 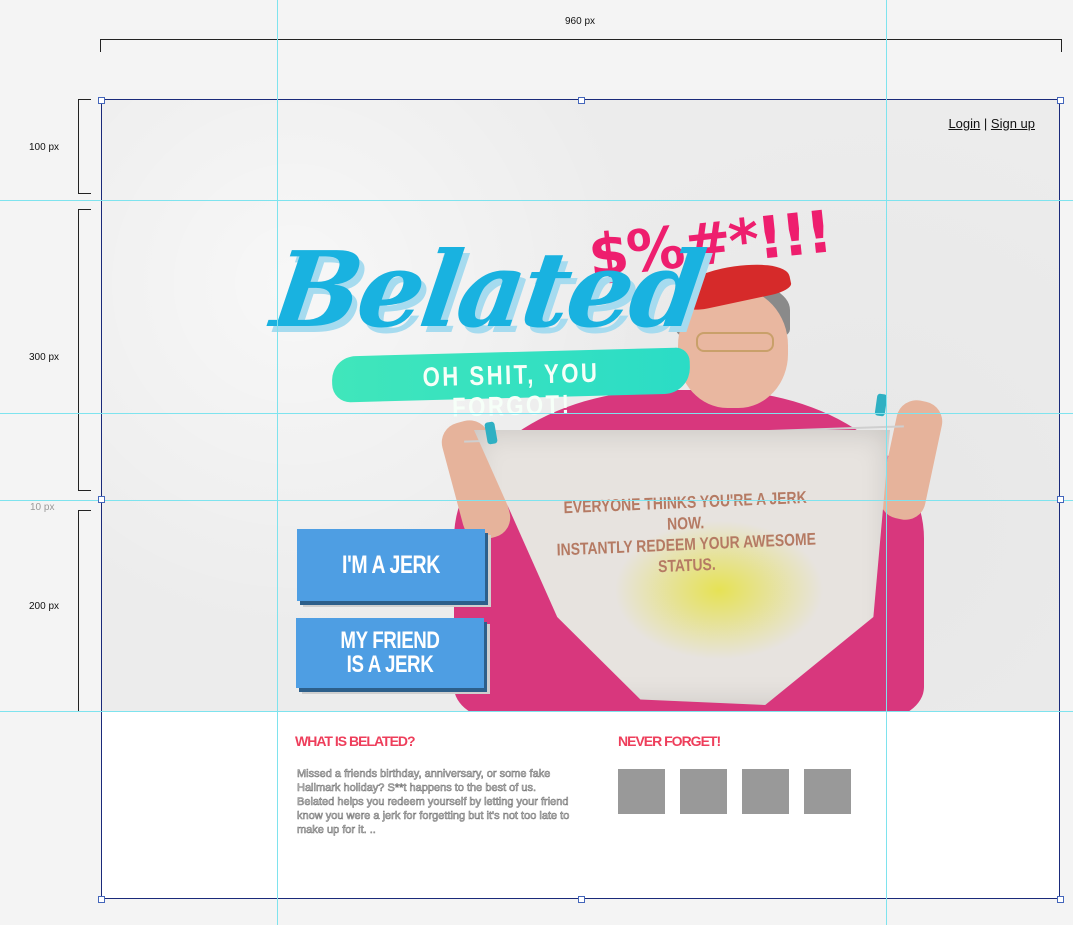 I want to click on friend-label-line2: IS A JERK, so click(x=390, y=664).